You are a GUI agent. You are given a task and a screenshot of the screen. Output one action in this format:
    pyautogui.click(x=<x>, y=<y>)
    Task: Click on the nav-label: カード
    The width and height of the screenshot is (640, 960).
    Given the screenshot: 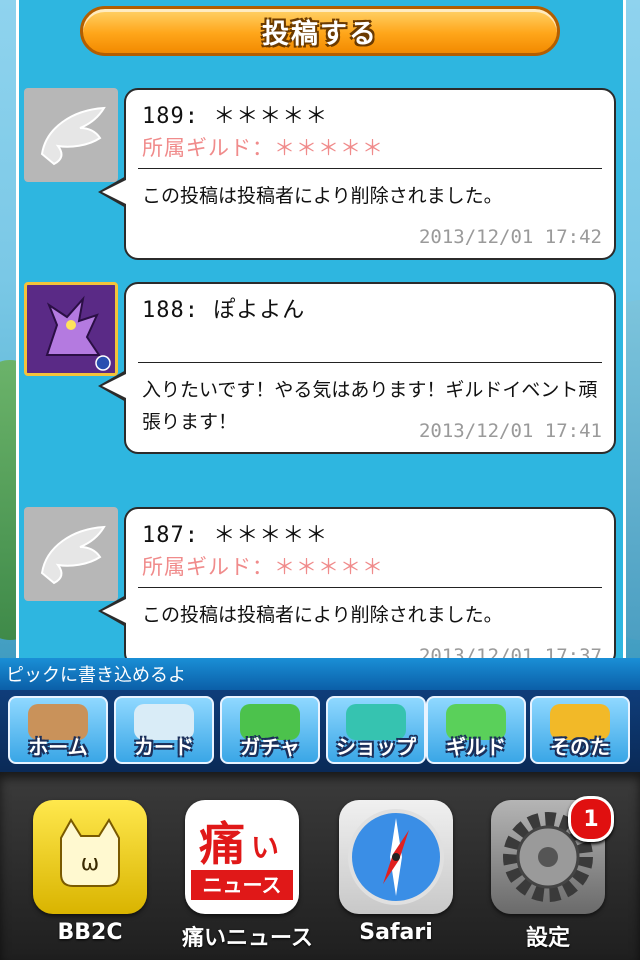 What is the action you would take?
    pyautogui.click(x=164, y=747)
    